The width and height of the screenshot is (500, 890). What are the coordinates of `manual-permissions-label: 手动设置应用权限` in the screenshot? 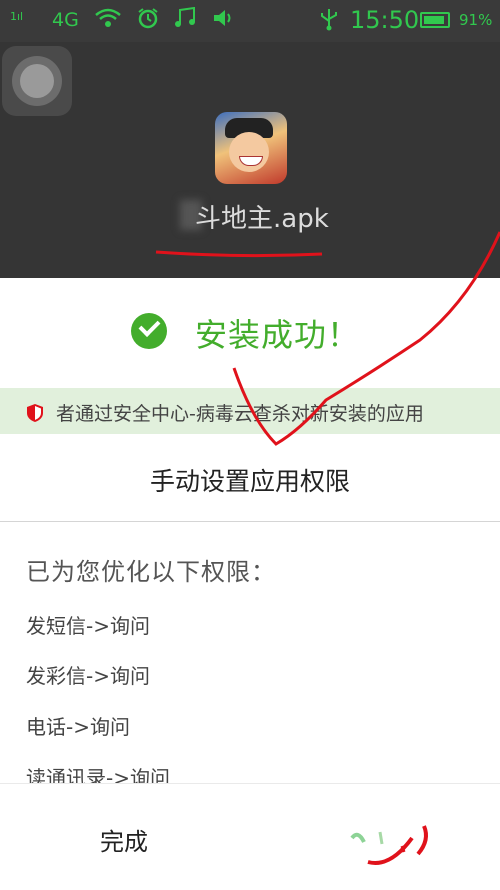 It's located at (249, 481).